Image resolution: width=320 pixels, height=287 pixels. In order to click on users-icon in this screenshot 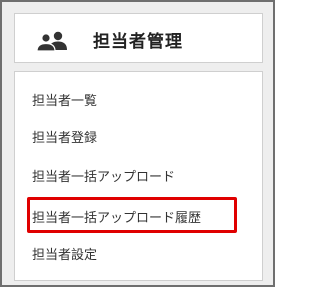, I will do `click(51, 41)`.